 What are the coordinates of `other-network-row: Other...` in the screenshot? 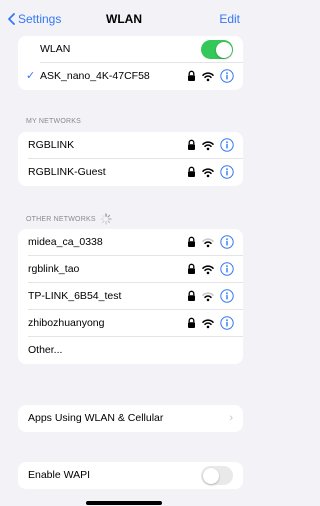 It's located at (130, 350).